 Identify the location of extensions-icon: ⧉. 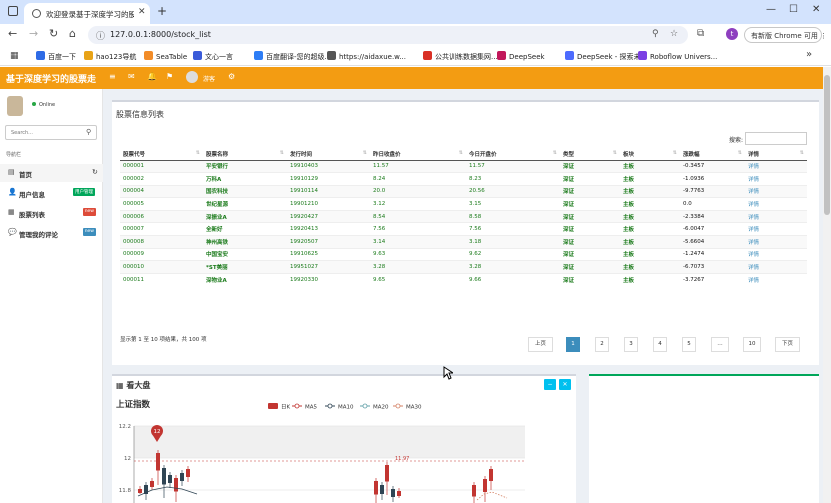
(700, 33).